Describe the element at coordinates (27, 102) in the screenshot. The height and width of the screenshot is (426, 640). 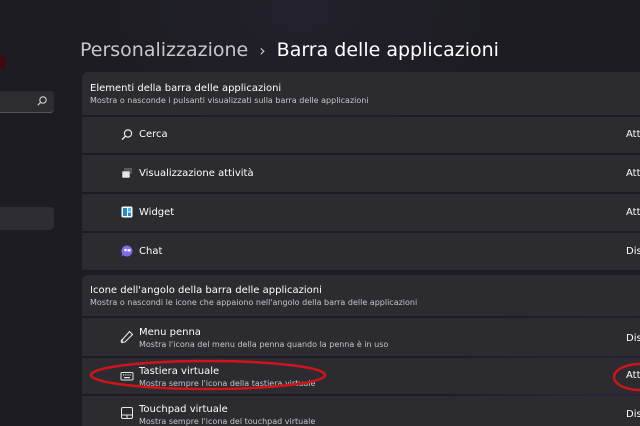
I see `settings-search-input` at that location.